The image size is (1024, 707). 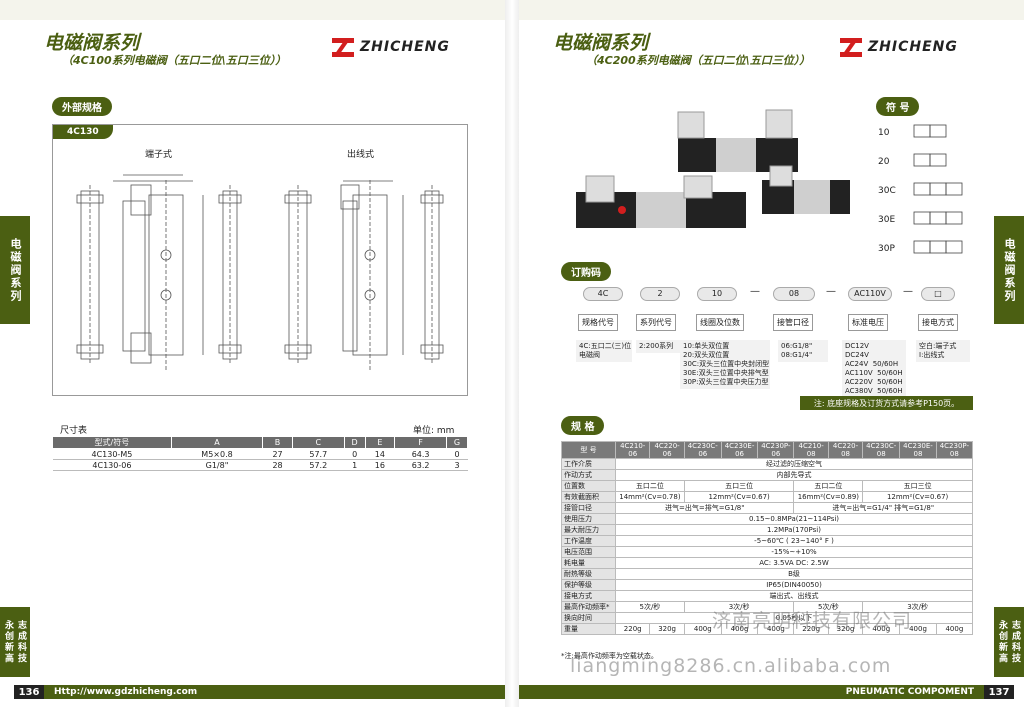 I want to click on spec-row-label: 作动方式, so click(x=588, y=475).